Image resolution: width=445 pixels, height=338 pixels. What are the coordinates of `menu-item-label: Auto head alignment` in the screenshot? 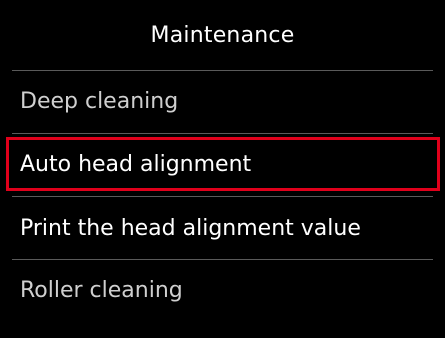 It's located at (136, 164).